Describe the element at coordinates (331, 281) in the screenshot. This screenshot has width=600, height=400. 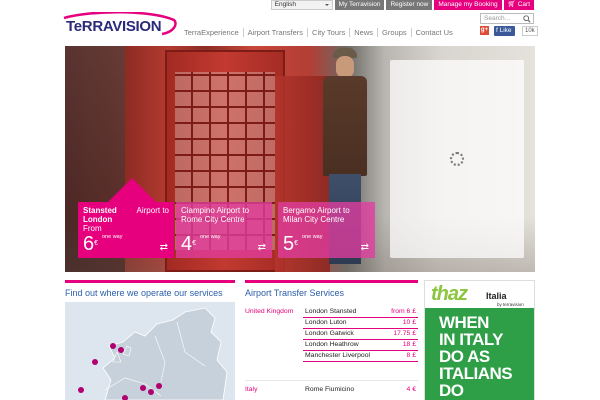
I see `transfers-section-bar` at that location.